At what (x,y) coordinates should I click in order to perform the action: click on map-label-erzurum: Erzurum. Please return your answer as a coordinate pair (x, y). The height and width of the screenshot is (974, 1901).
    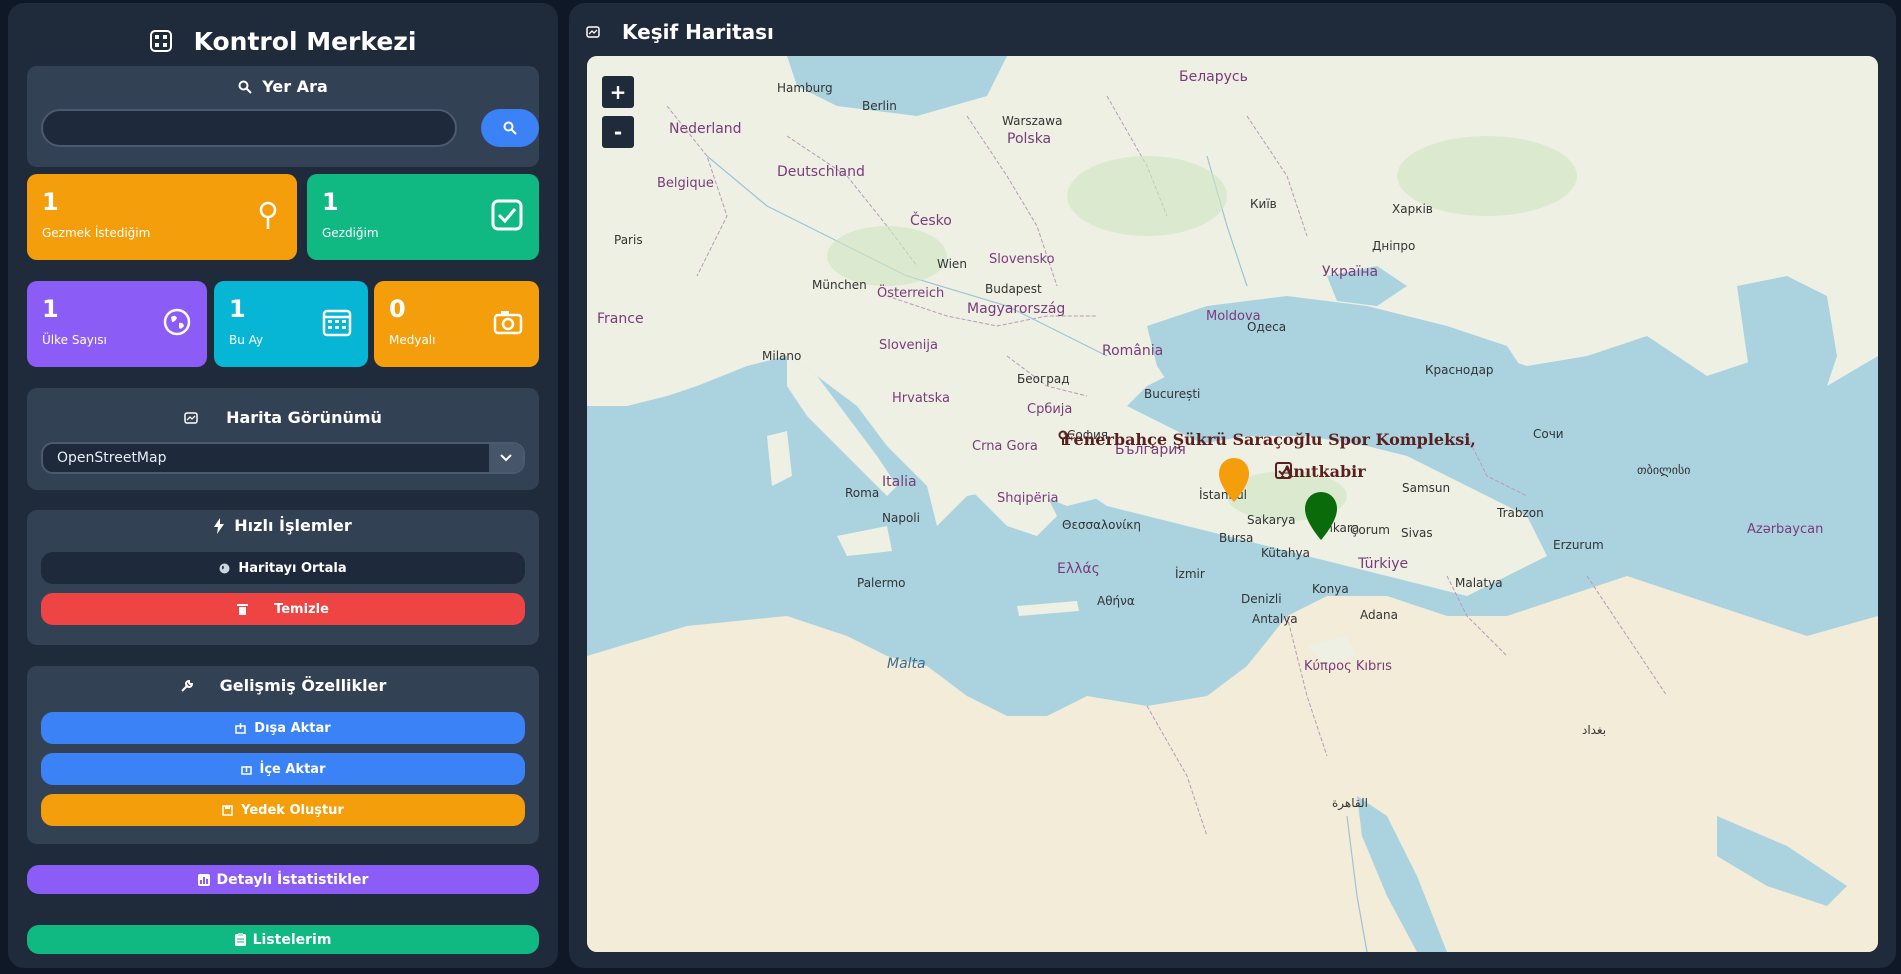
    Looking at the image, I should click on (1578, 545).